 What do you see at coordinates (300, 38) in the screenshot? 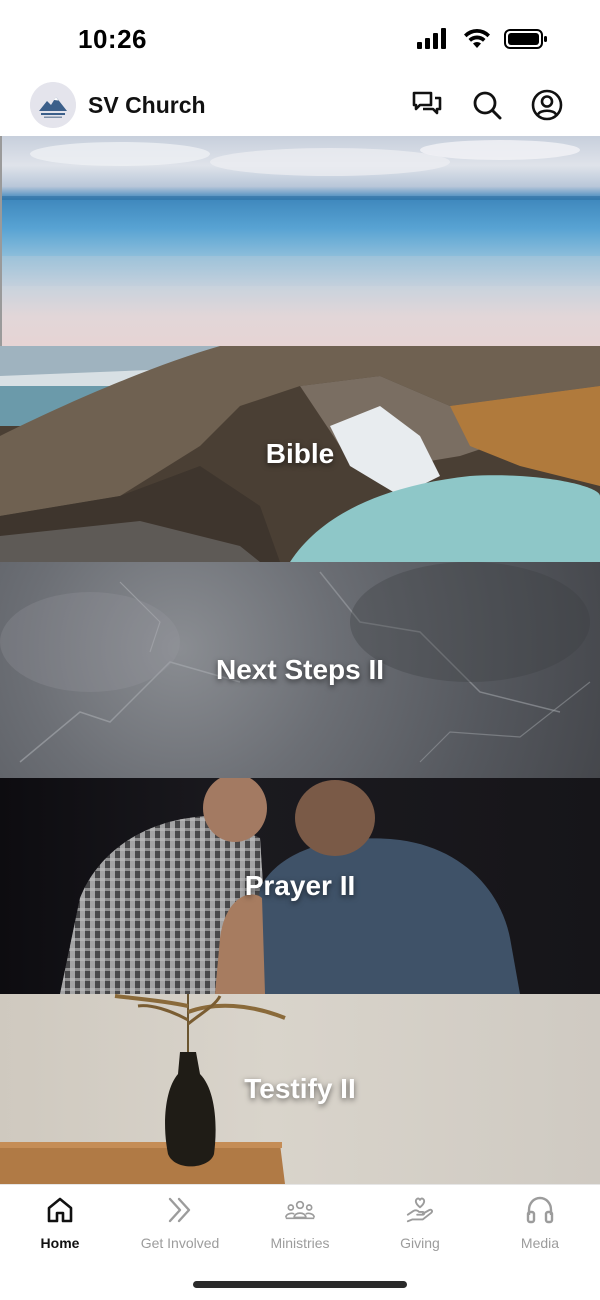
I see `status-bar: 10:26` at bounding box center [300, 38].